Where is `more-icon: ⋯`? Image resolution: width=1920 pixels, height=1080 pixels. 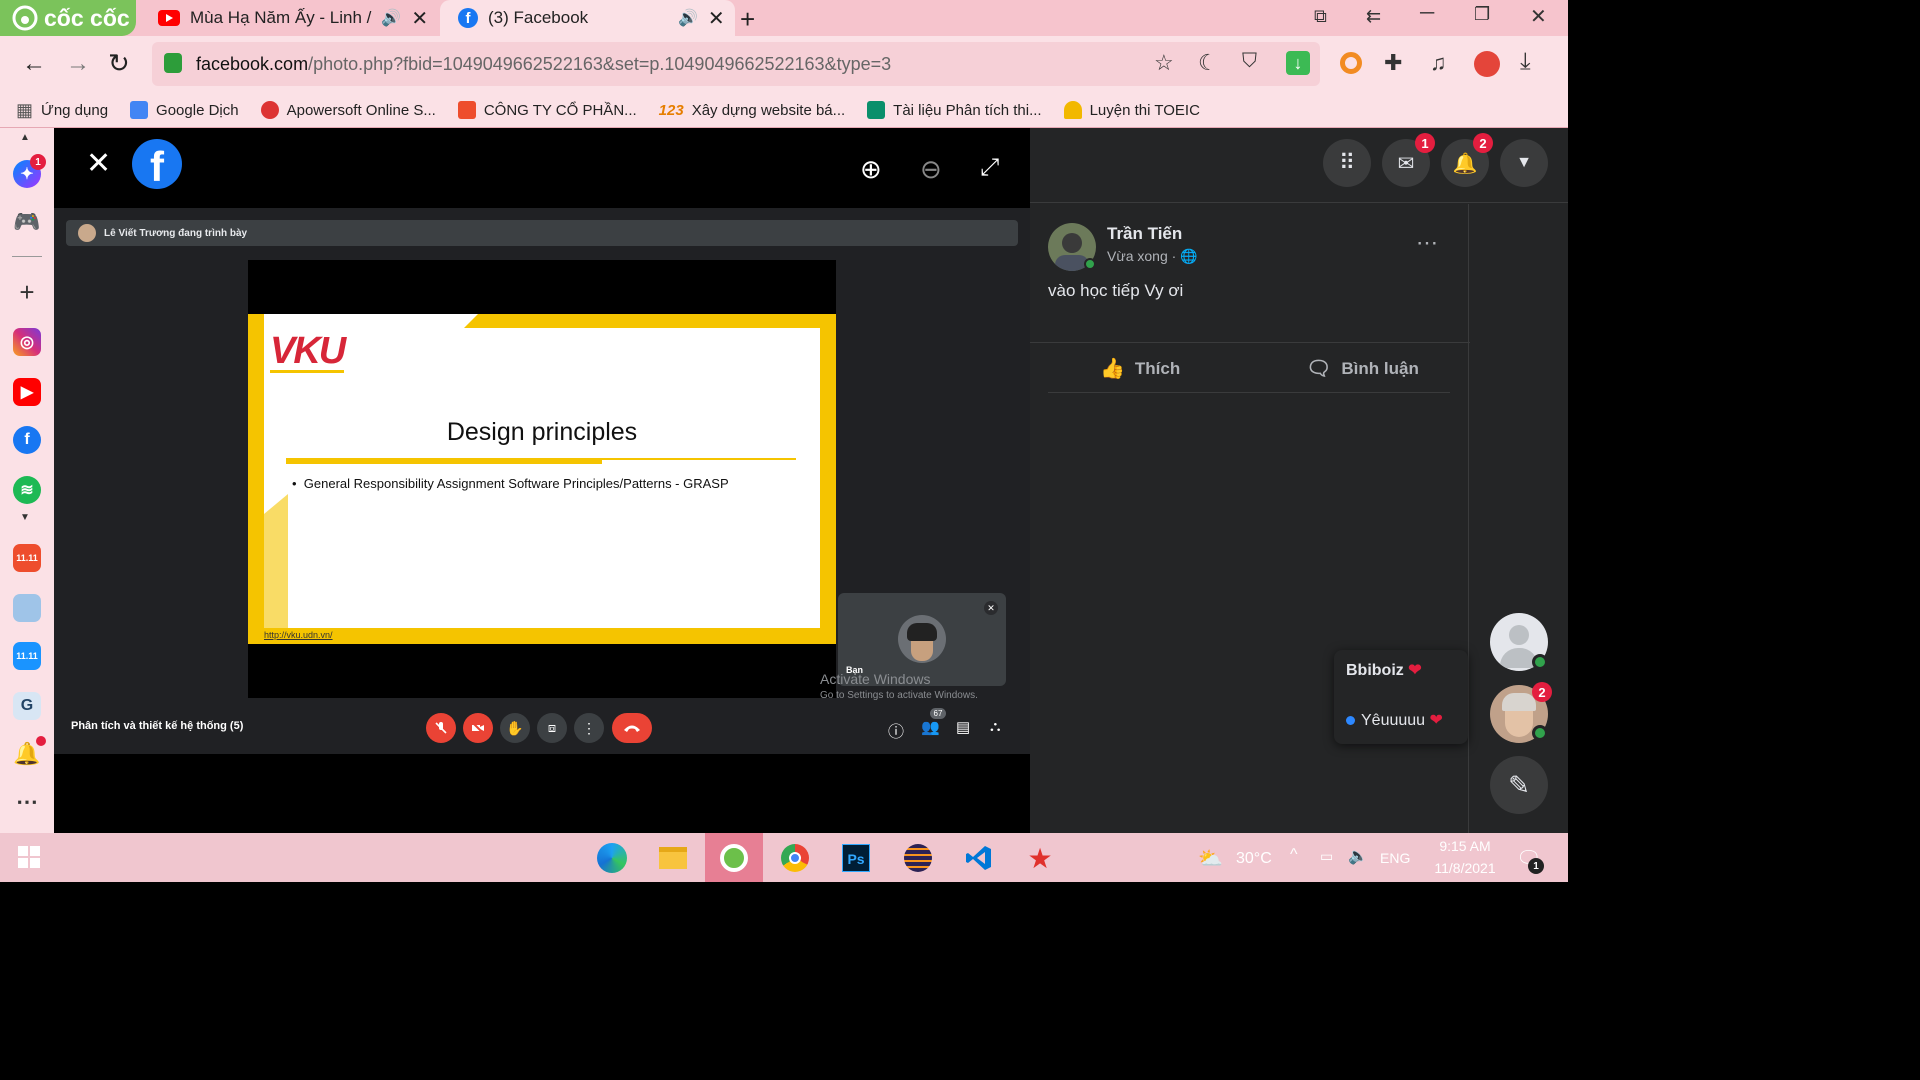 more-icon: ⋯ is located at coordinates (27, 802).